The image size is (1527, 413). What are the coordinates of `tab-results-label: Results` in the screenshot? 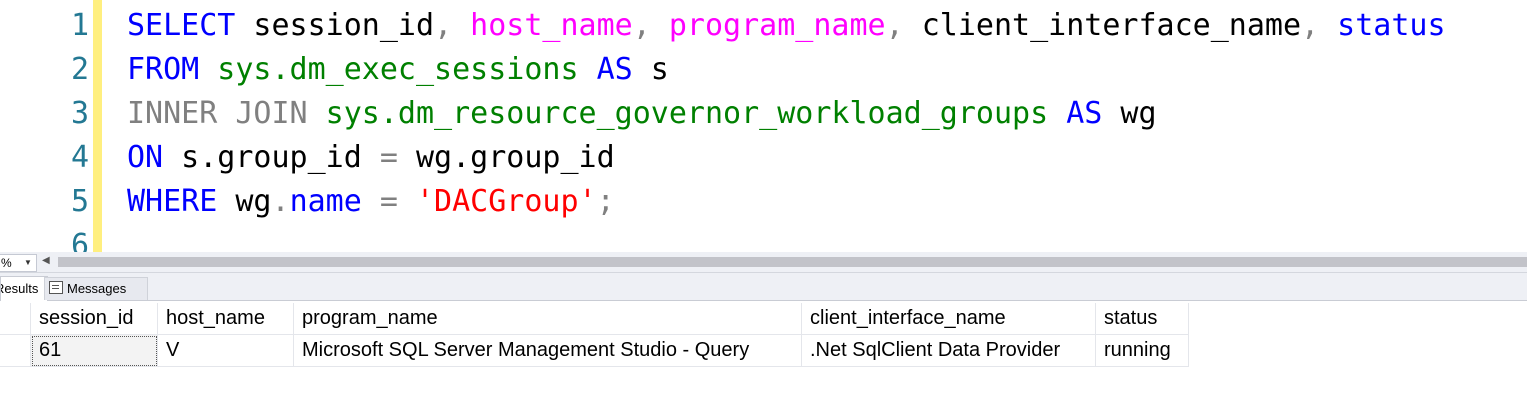 It's located at (20, 288).